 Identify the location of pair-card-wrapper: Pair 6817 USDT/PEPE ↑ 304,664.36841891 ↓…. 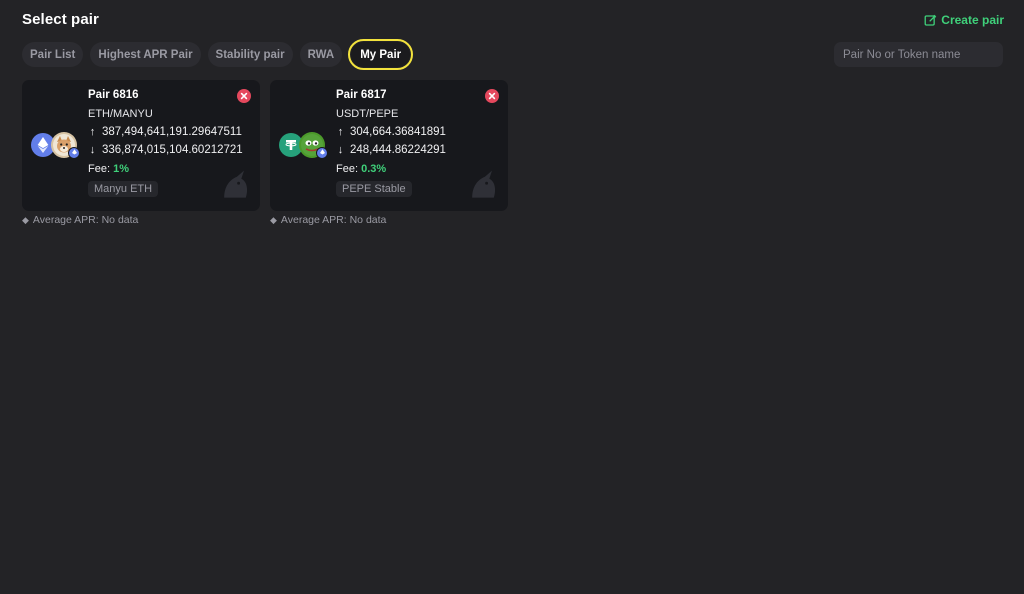
(389, 153).